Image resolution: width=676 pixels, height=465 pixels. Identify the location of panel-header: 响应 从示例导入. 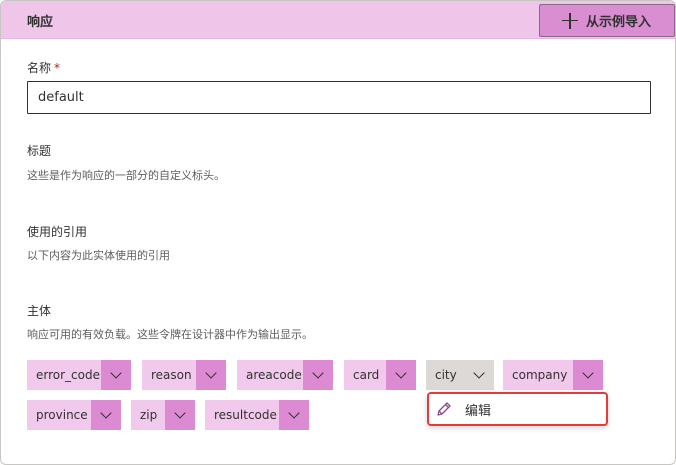
(338, 20).